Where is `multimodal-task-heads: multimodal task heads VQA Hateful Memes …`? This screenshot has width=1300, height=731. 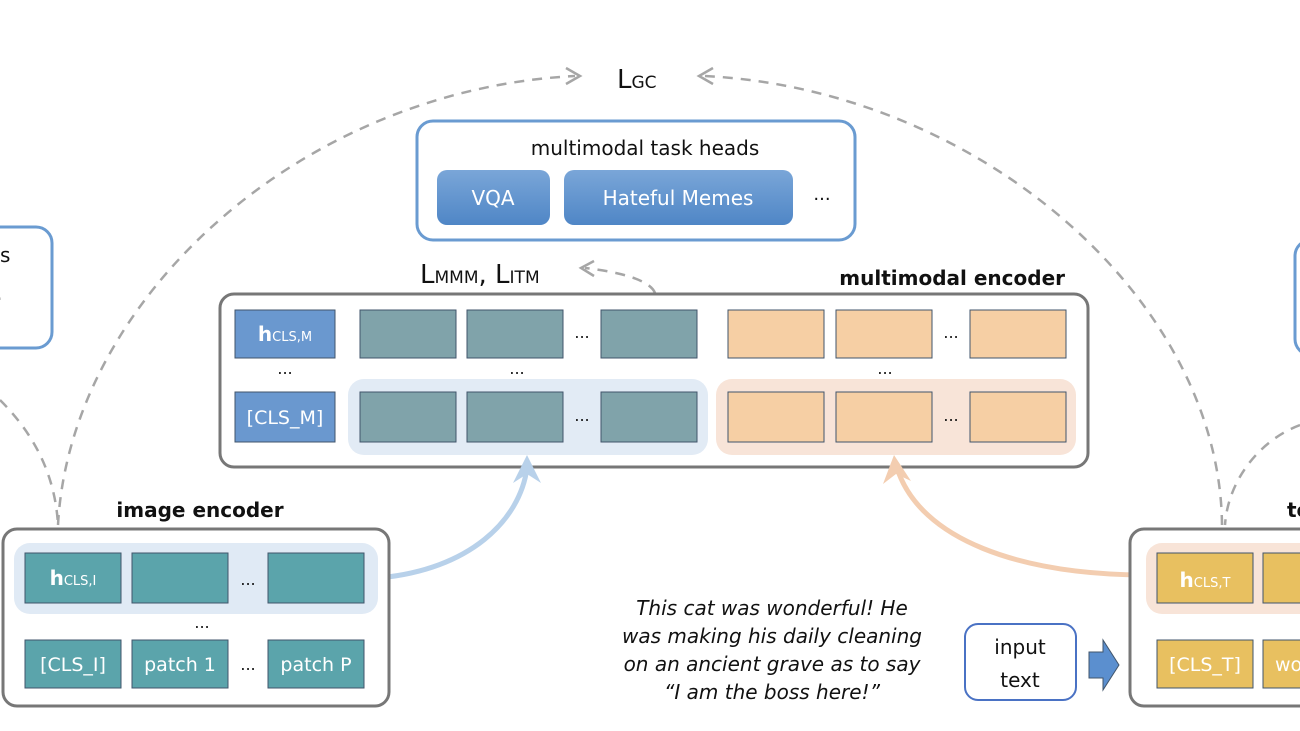
multimodal-task-heads: multimodal task heads VQA Hateful Memes … is located at coordinates (636, 180).